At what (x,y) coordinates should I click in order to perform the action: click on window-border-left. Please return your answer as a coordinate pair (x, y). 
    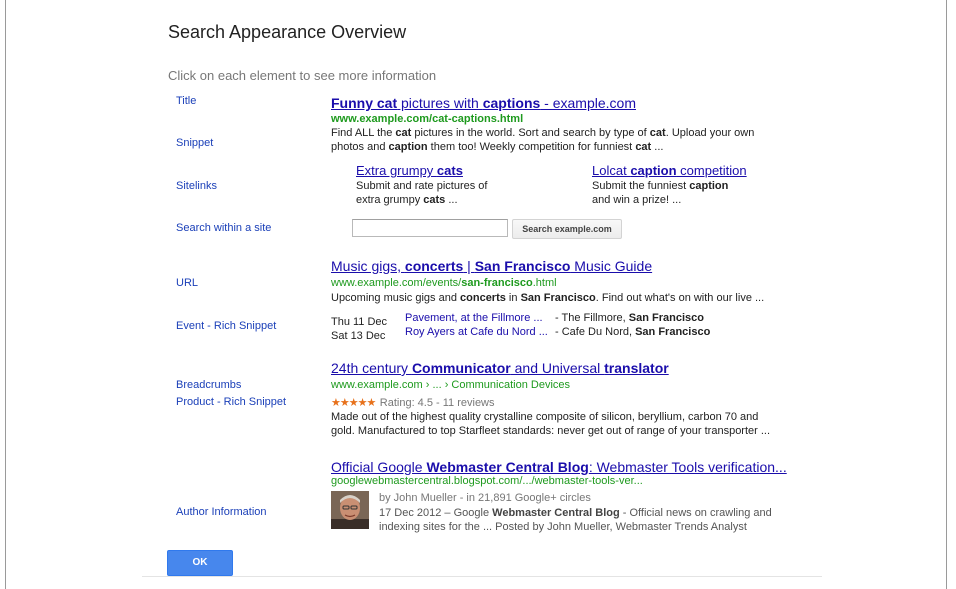
    Looking at the image, I should click on (5, 294).